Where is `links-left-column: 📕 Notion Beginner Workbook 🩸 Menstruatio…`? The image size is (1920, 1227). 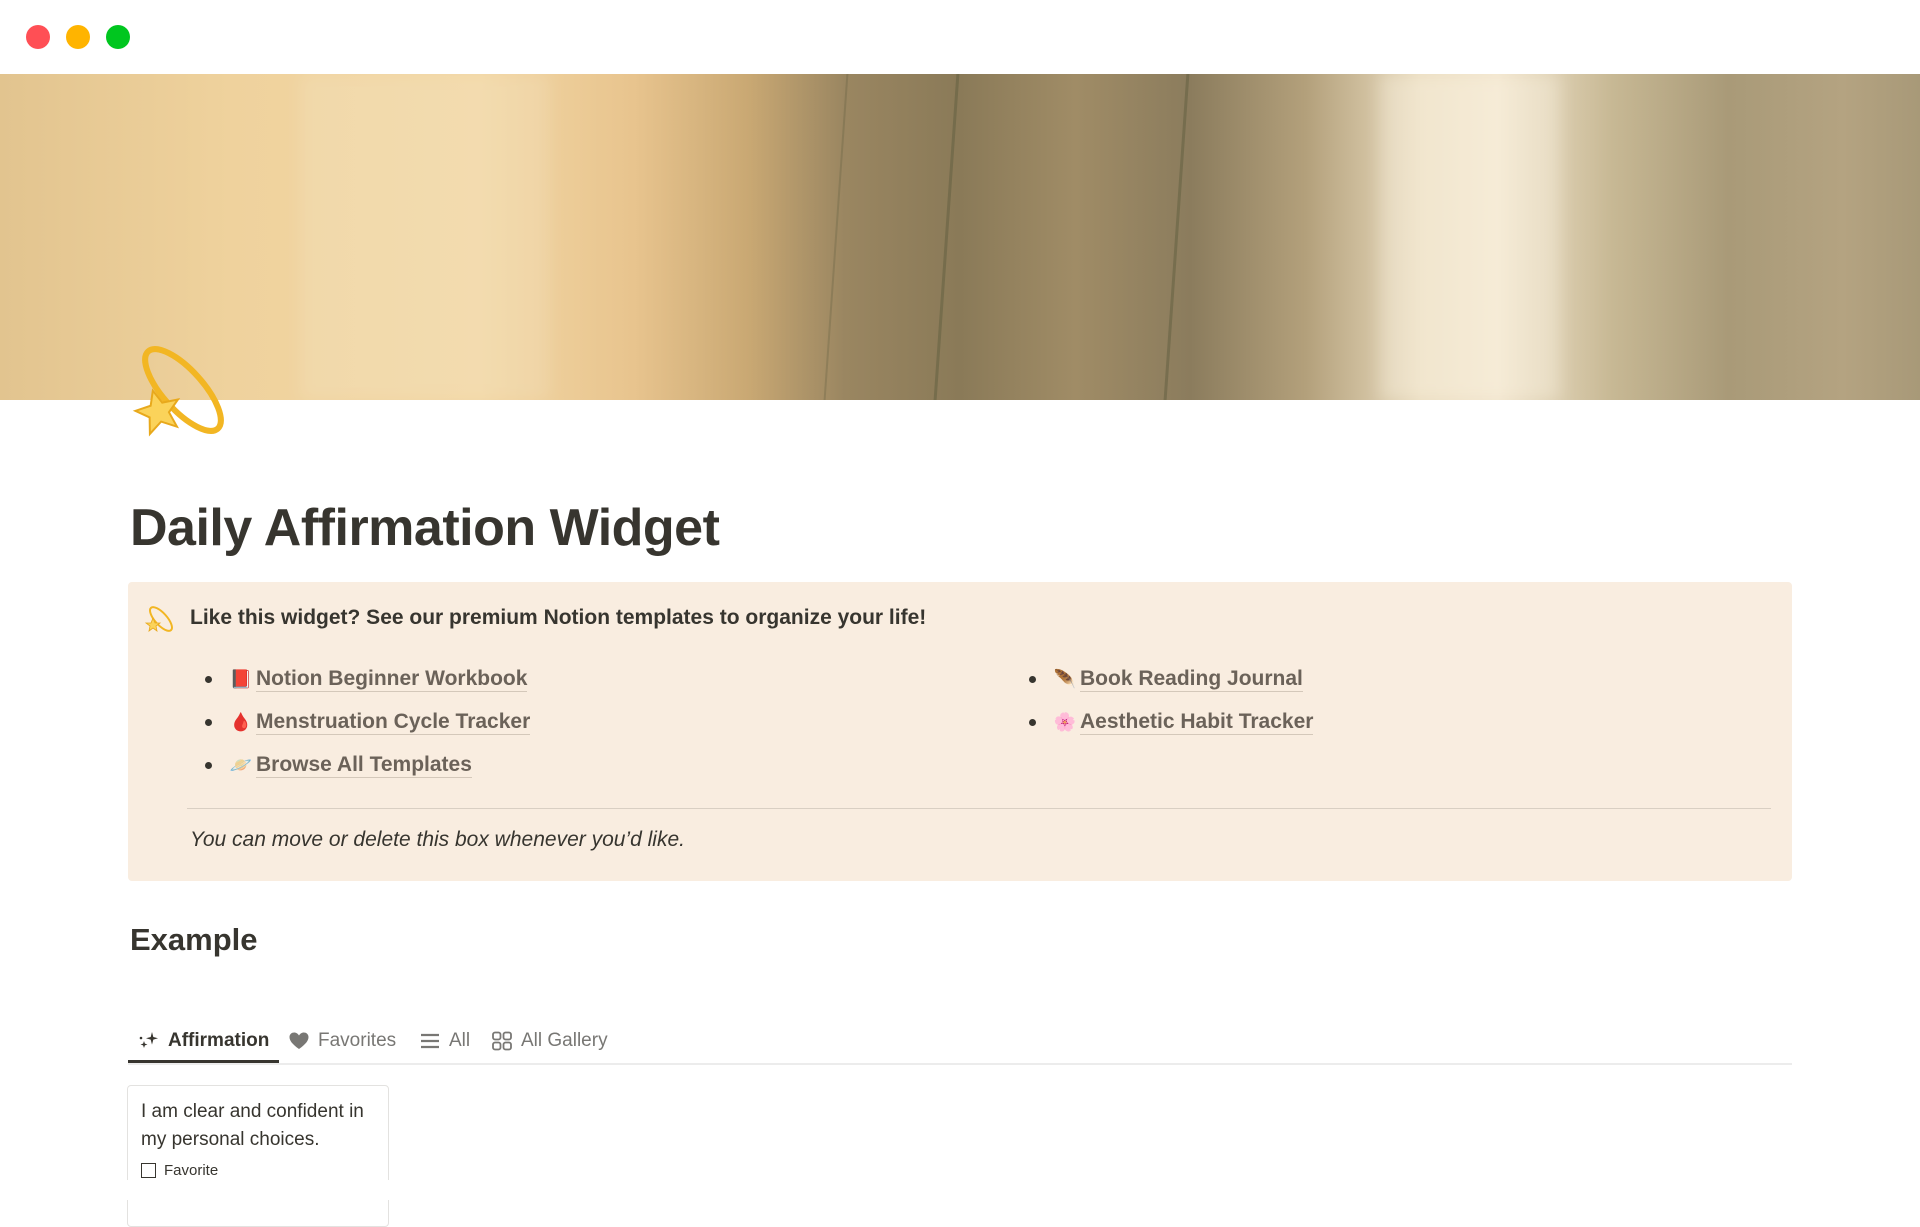
links-left-column: 📕 Notion Beginner Workbook 🩸 Menstruatio… is located at coordinates (364, 722).